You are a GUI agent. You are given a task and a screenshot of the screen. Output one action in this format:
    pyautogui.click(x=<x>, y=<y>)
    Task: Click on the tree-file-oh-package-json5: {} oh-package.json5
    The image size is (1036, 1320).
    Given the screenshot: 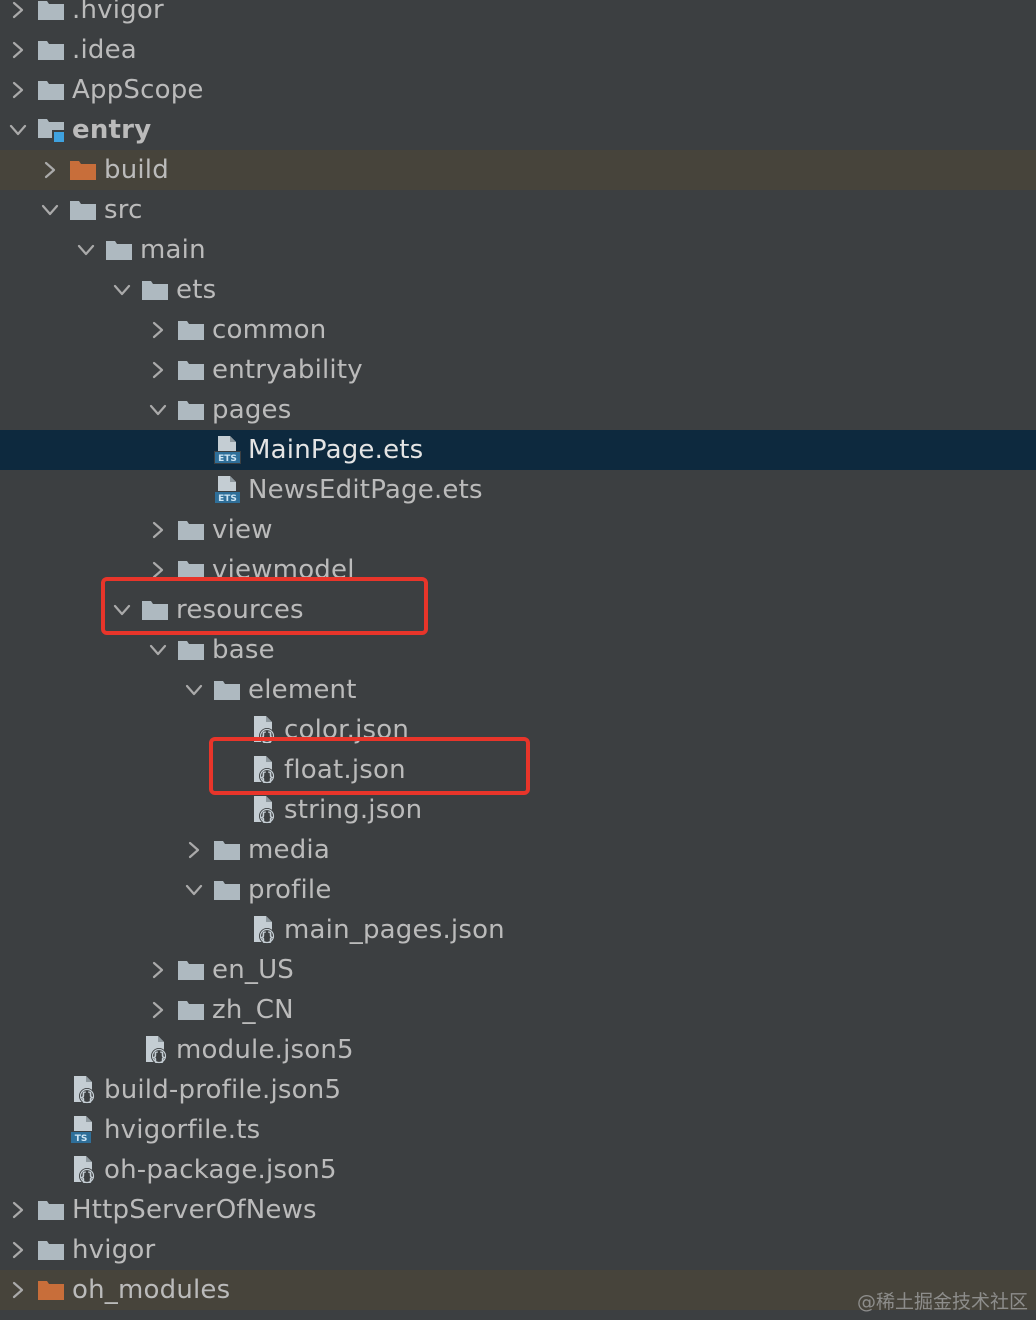 What is the action you would take?
    pyautogui.click(x=518, y=1170)
    